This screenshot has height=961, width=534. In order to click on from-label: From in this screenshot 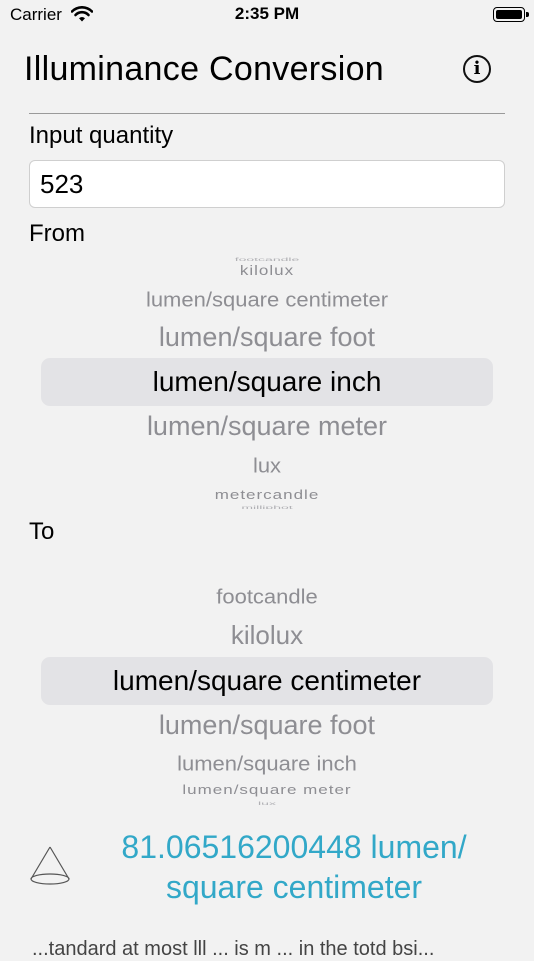, I will do `click(57, 233)`.